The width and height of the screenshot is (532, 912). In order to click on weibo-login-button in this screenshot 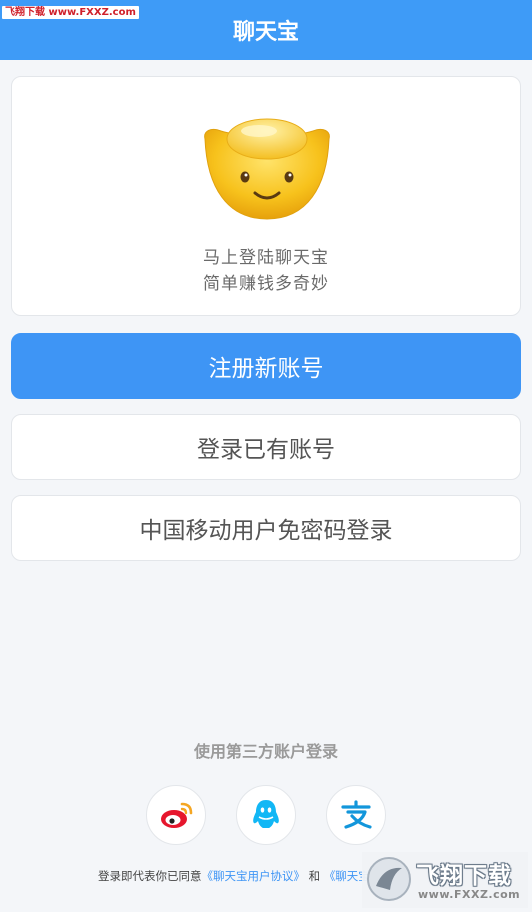, I will do `click(176, 815)`.